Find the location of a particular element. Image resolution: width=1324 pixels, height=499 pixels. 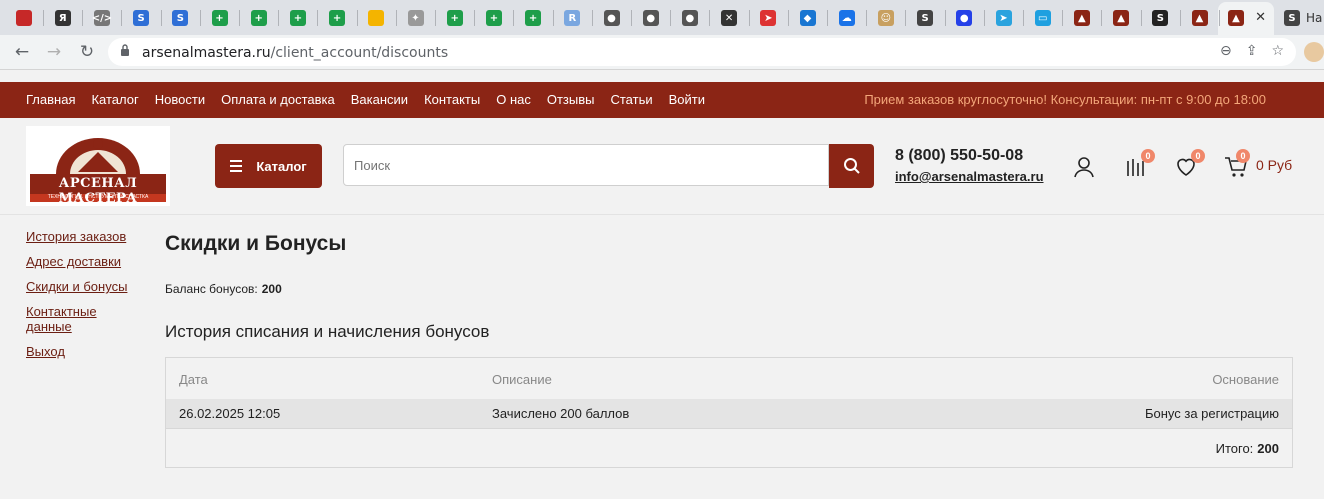

browser-tab: </> is located at coordinates (101, 18).